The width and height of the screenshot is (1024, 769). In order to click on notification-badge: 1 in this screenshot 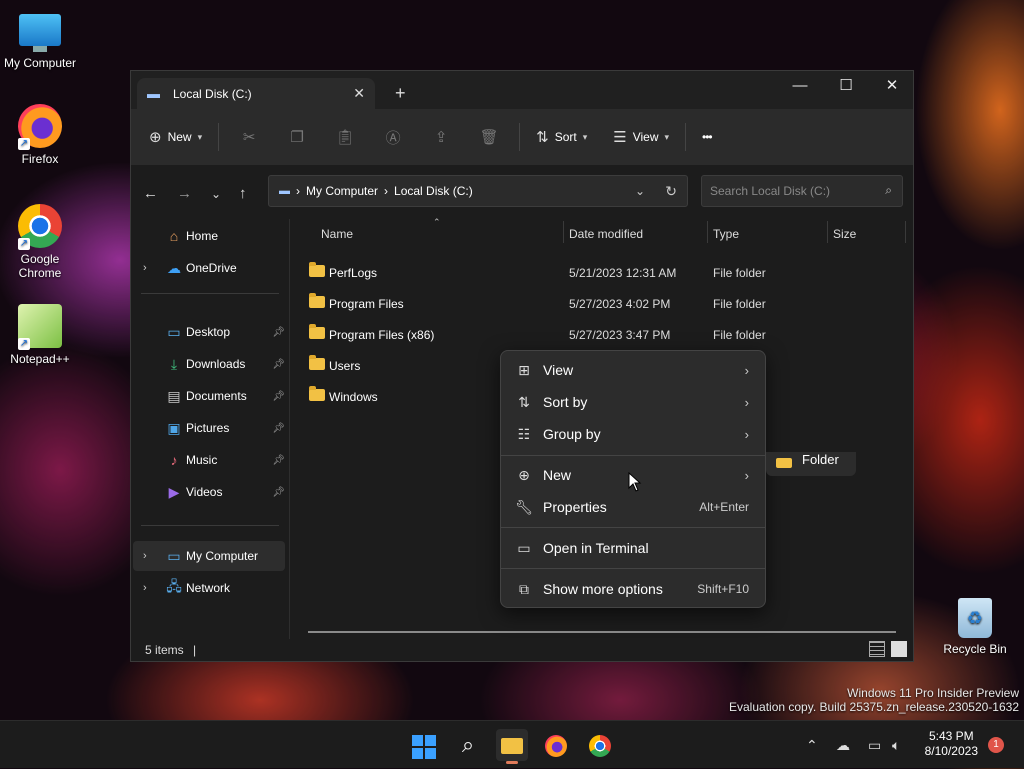, I will do `click(996, 745)`.